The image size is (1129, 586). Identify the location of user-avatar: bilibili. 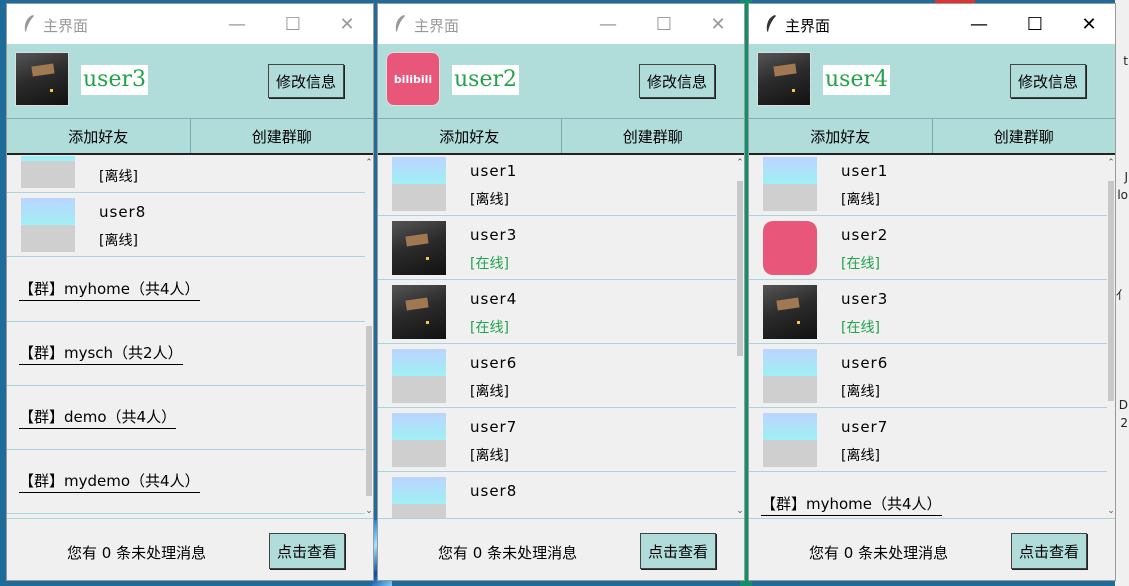
(413, 79).